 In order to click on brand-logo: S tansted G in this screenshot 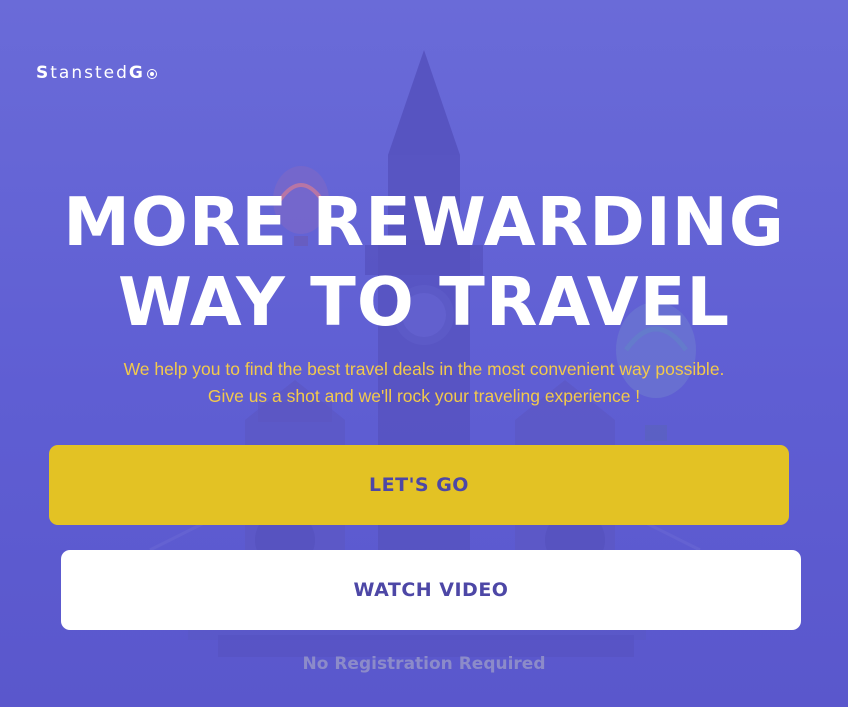, I will do `click(96, 73)`.